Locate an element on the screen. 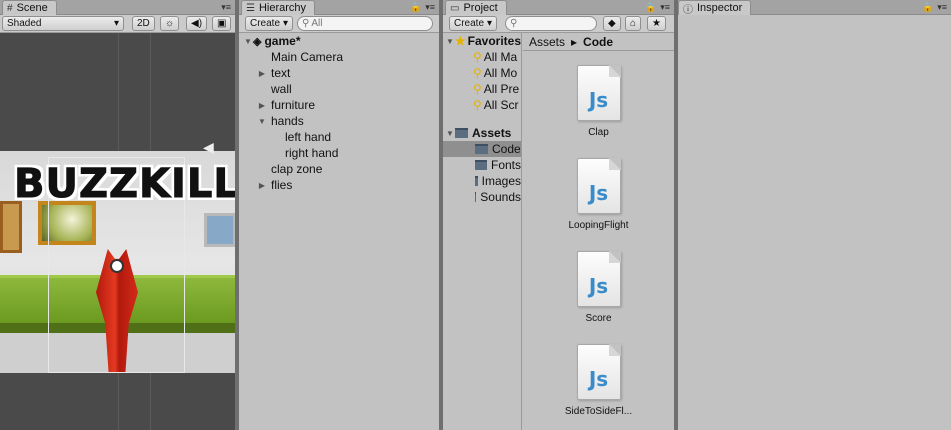 The image size is (951, 430). hierarchy-item: left hand is located at coordinates (339, 137).